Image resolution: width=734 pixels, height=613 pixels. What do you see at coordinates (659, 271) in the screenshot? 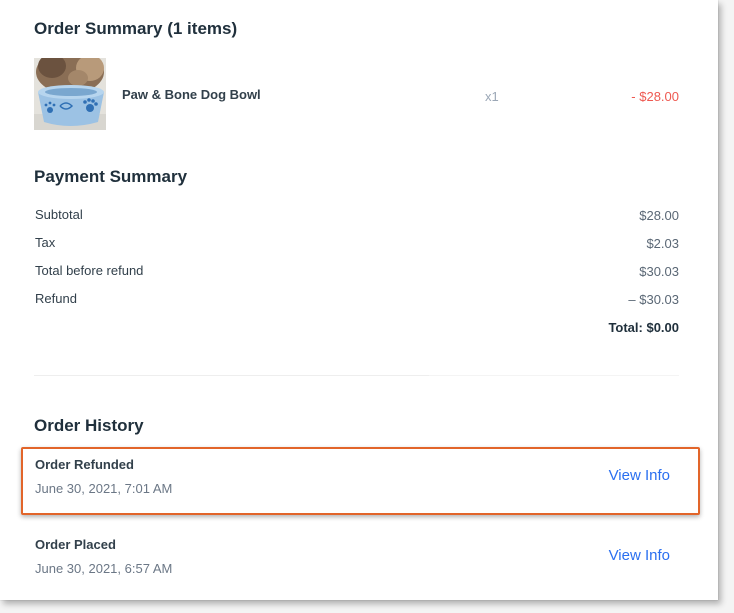
I see `payment-value: $30.03` at bounding box center [659, 271].